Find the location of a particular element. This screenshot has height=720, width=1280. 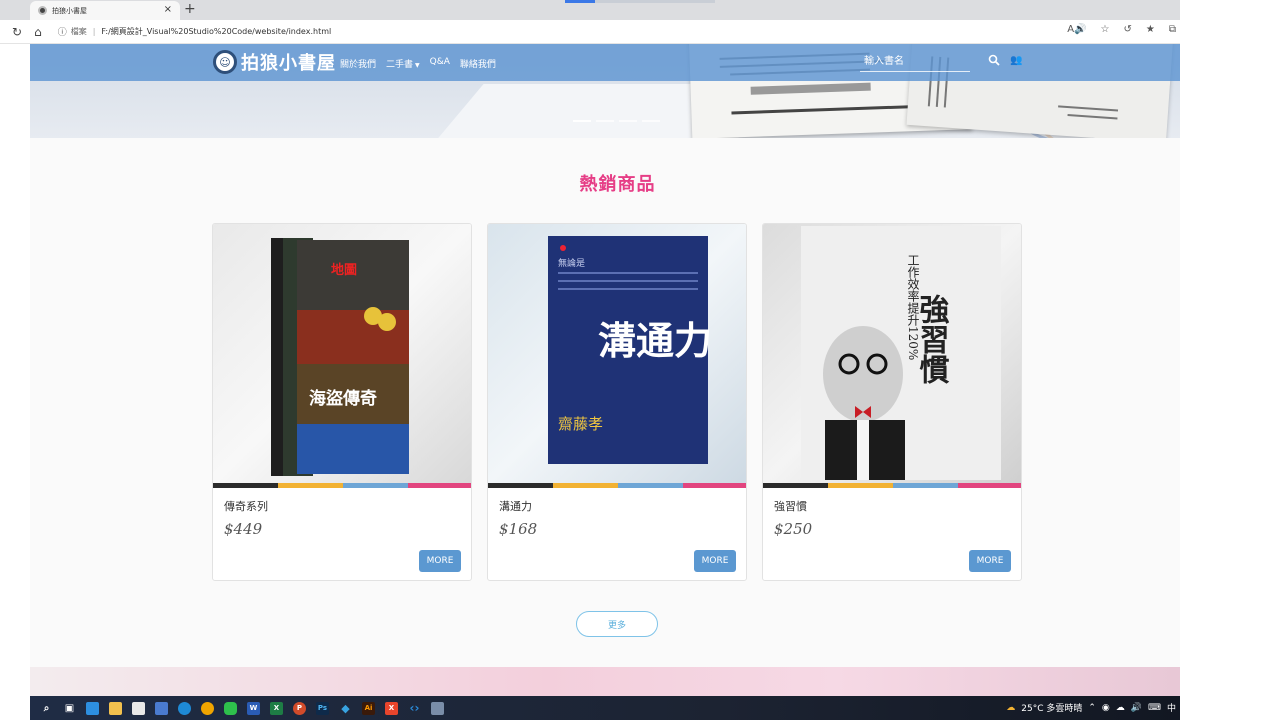

nav-about-link: 關於我們 is located at coordinates (358, 63).